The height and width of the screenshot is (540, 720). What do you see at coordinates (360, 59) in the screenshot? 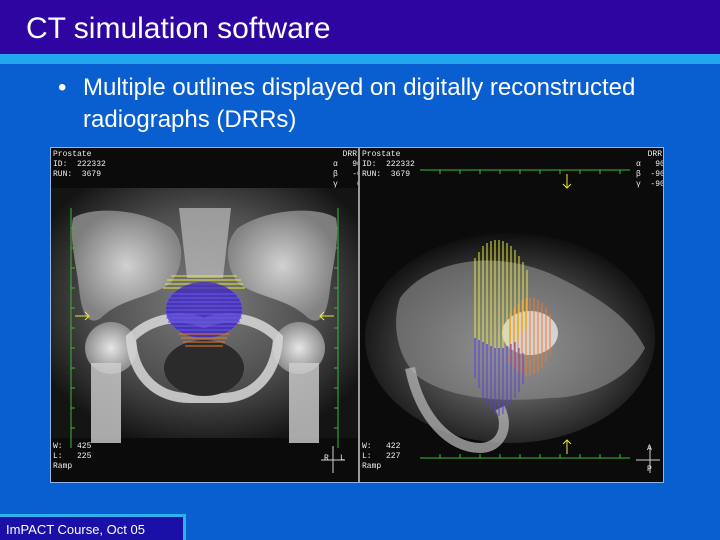
I see `title-underline` at bounding box center [360, 59].